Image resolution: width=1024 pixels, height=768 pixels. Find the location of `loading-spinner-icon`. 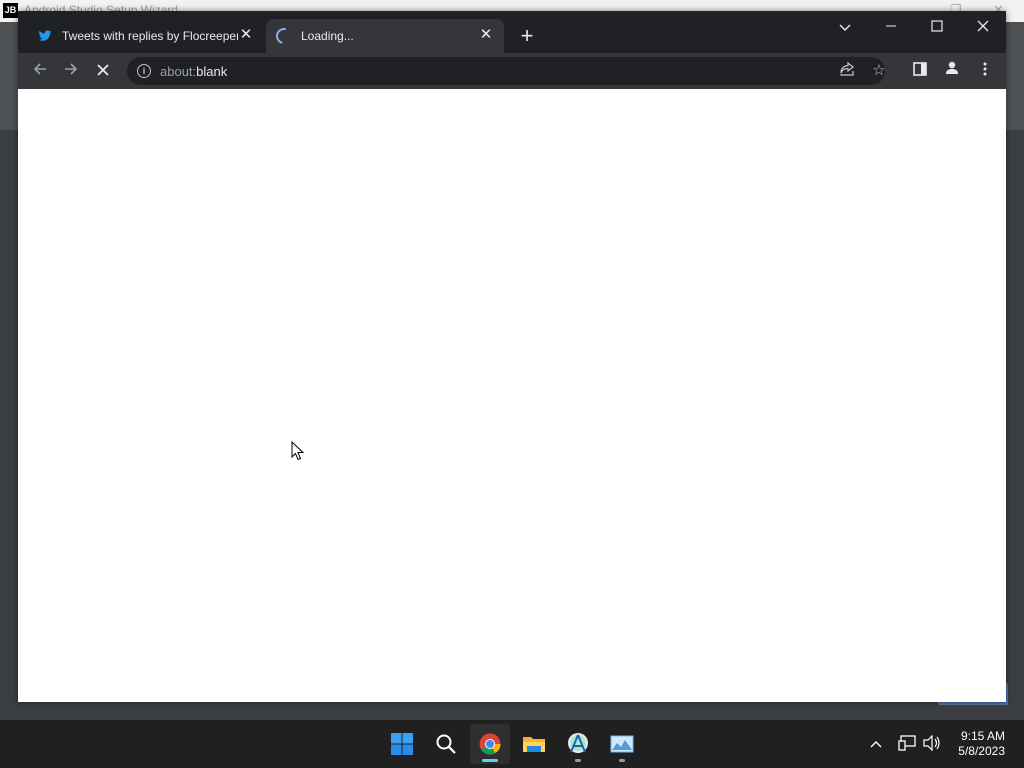

loading-spinner-icon is located at coordinates (284, 36).